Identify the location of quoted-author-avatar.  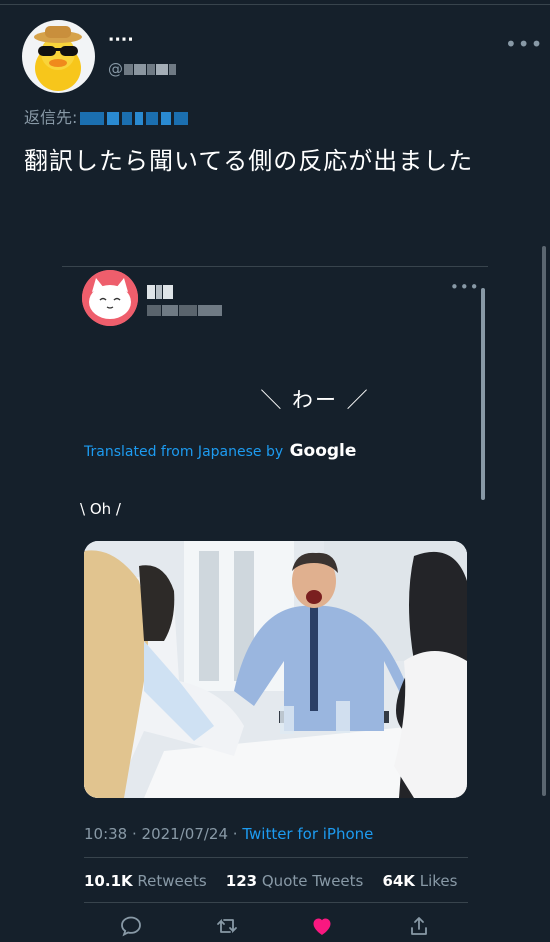
(110, 298).